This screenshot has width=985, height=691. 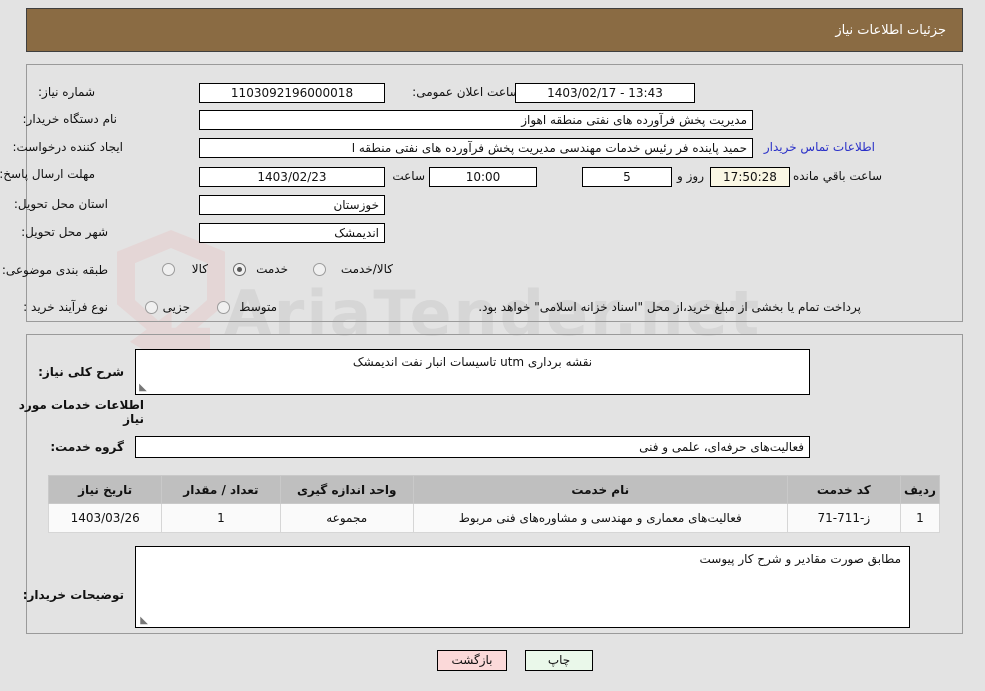 What do you see at coordinates (223, 307) in the screenshot?
I see `process-radio-motavaset` at bounding box center [223, 307].